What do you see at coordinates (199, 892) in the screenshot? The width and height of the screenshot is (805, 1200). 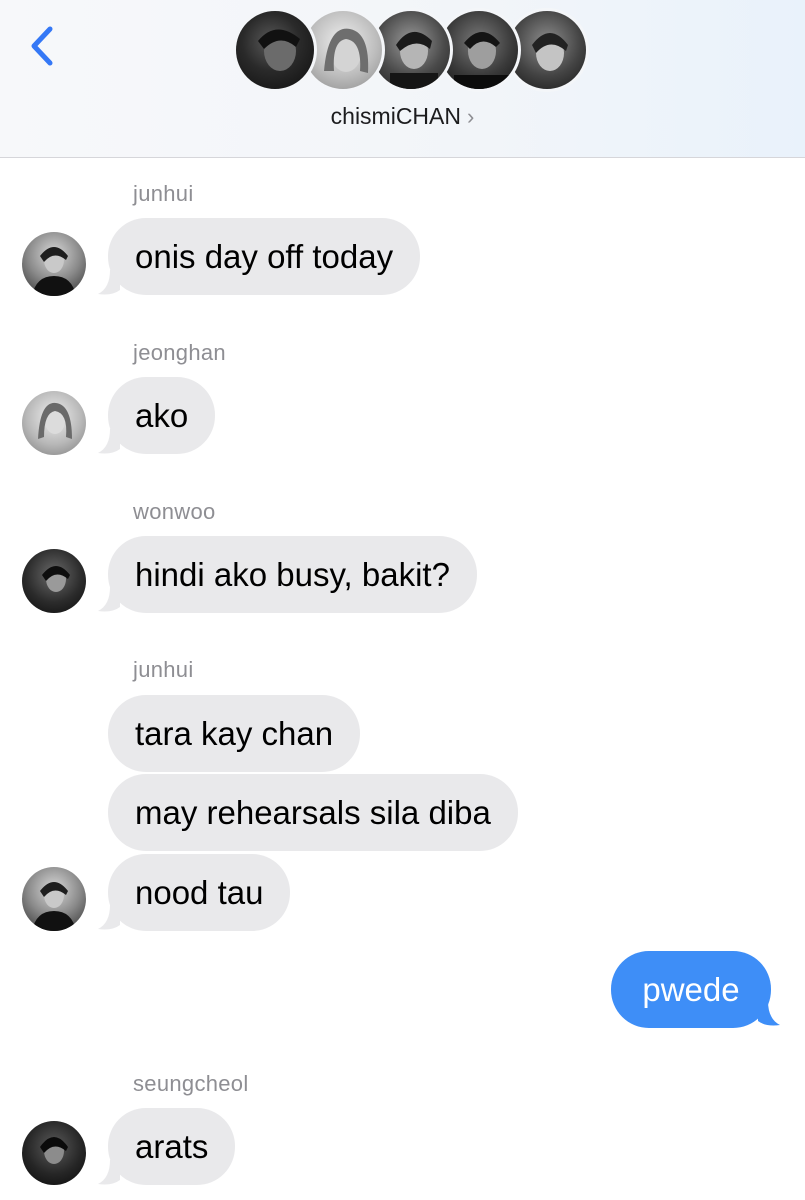 I see `message-bubble: nood tau` at bounding box center [199, 892].